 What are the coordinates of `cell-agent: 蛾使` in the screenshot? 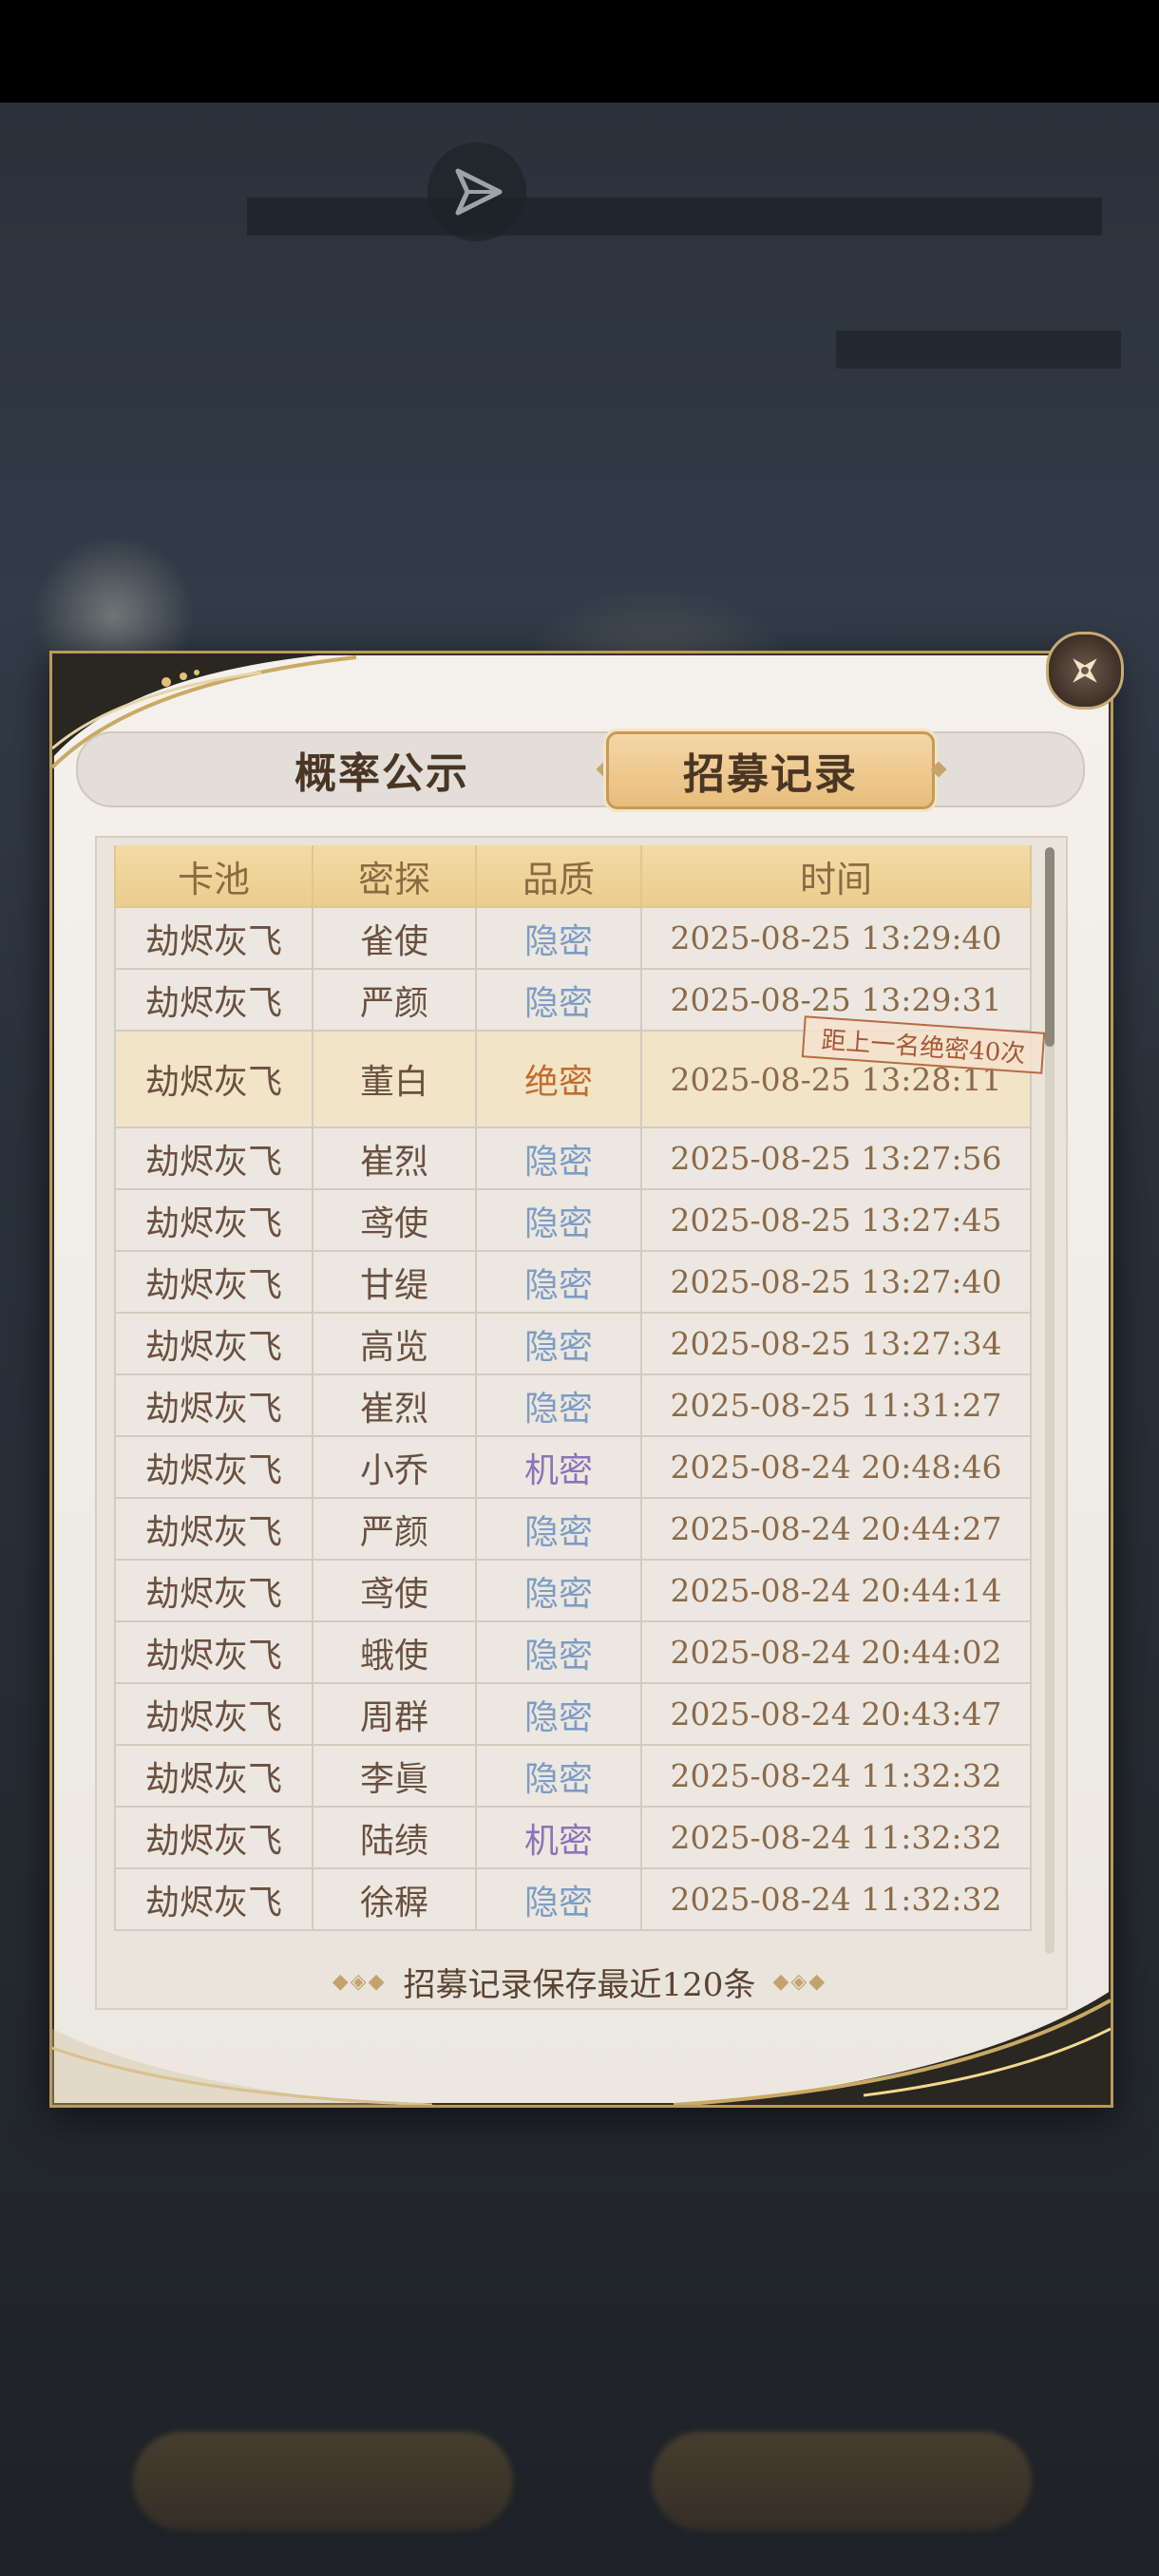 It's located at (395, 1653).